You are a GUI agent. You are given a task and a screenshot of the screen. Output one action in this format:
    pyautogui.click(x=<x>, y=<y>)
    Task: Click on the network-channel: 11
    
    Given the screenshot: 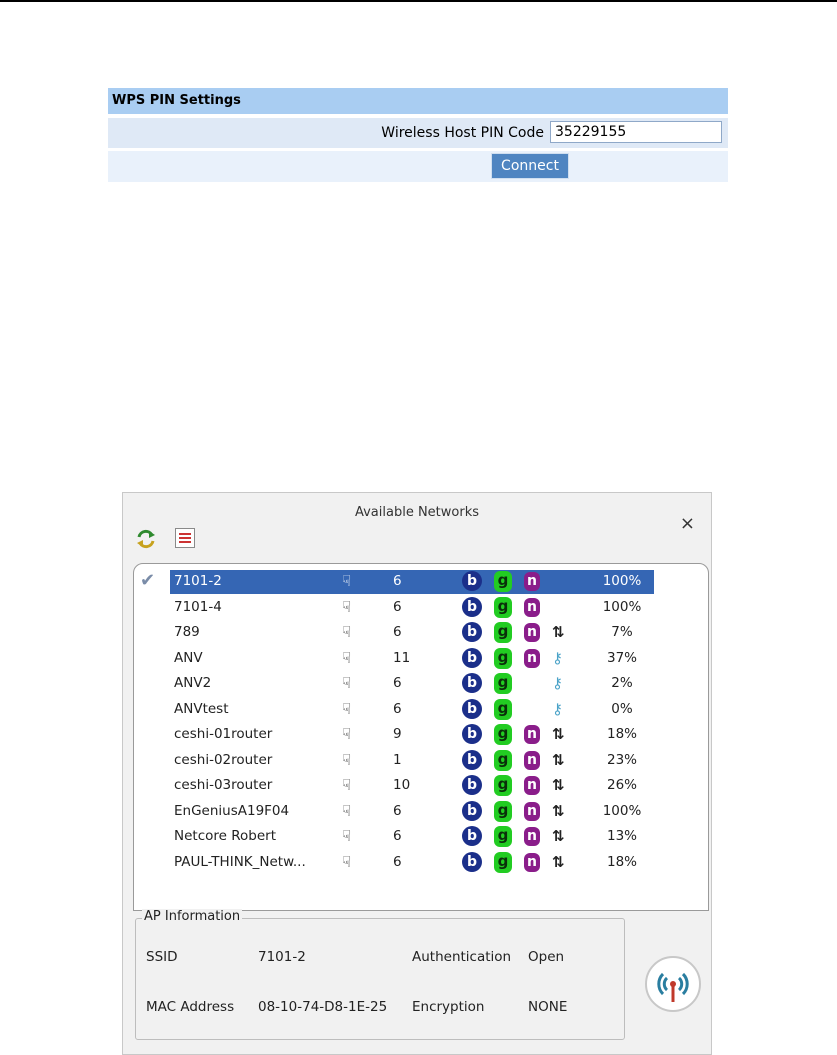 What is the action you would take?
    pyautogui.click(x=402, y=657)
    